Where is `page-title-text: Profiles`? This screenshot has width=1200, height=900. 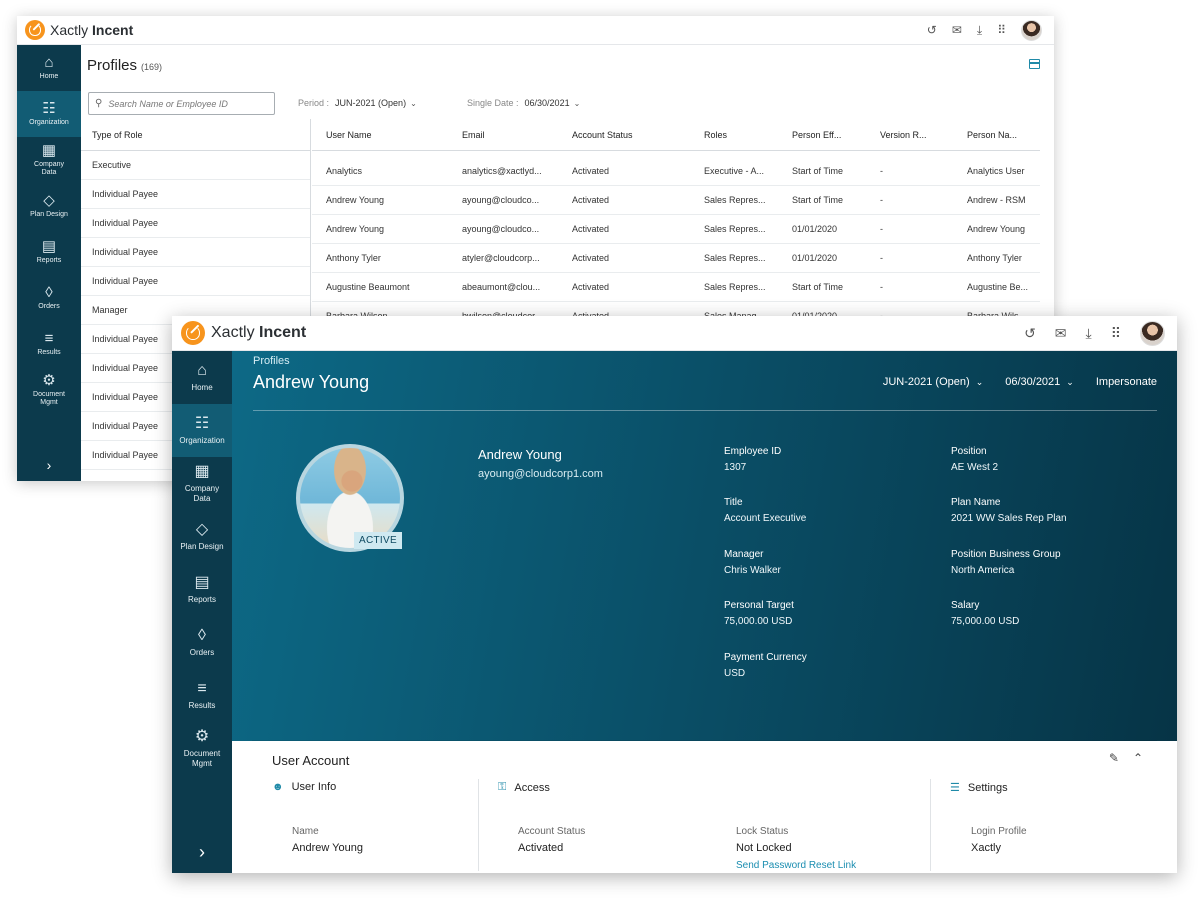
page-title-text: Profiles is located at coordinates (112, 65).